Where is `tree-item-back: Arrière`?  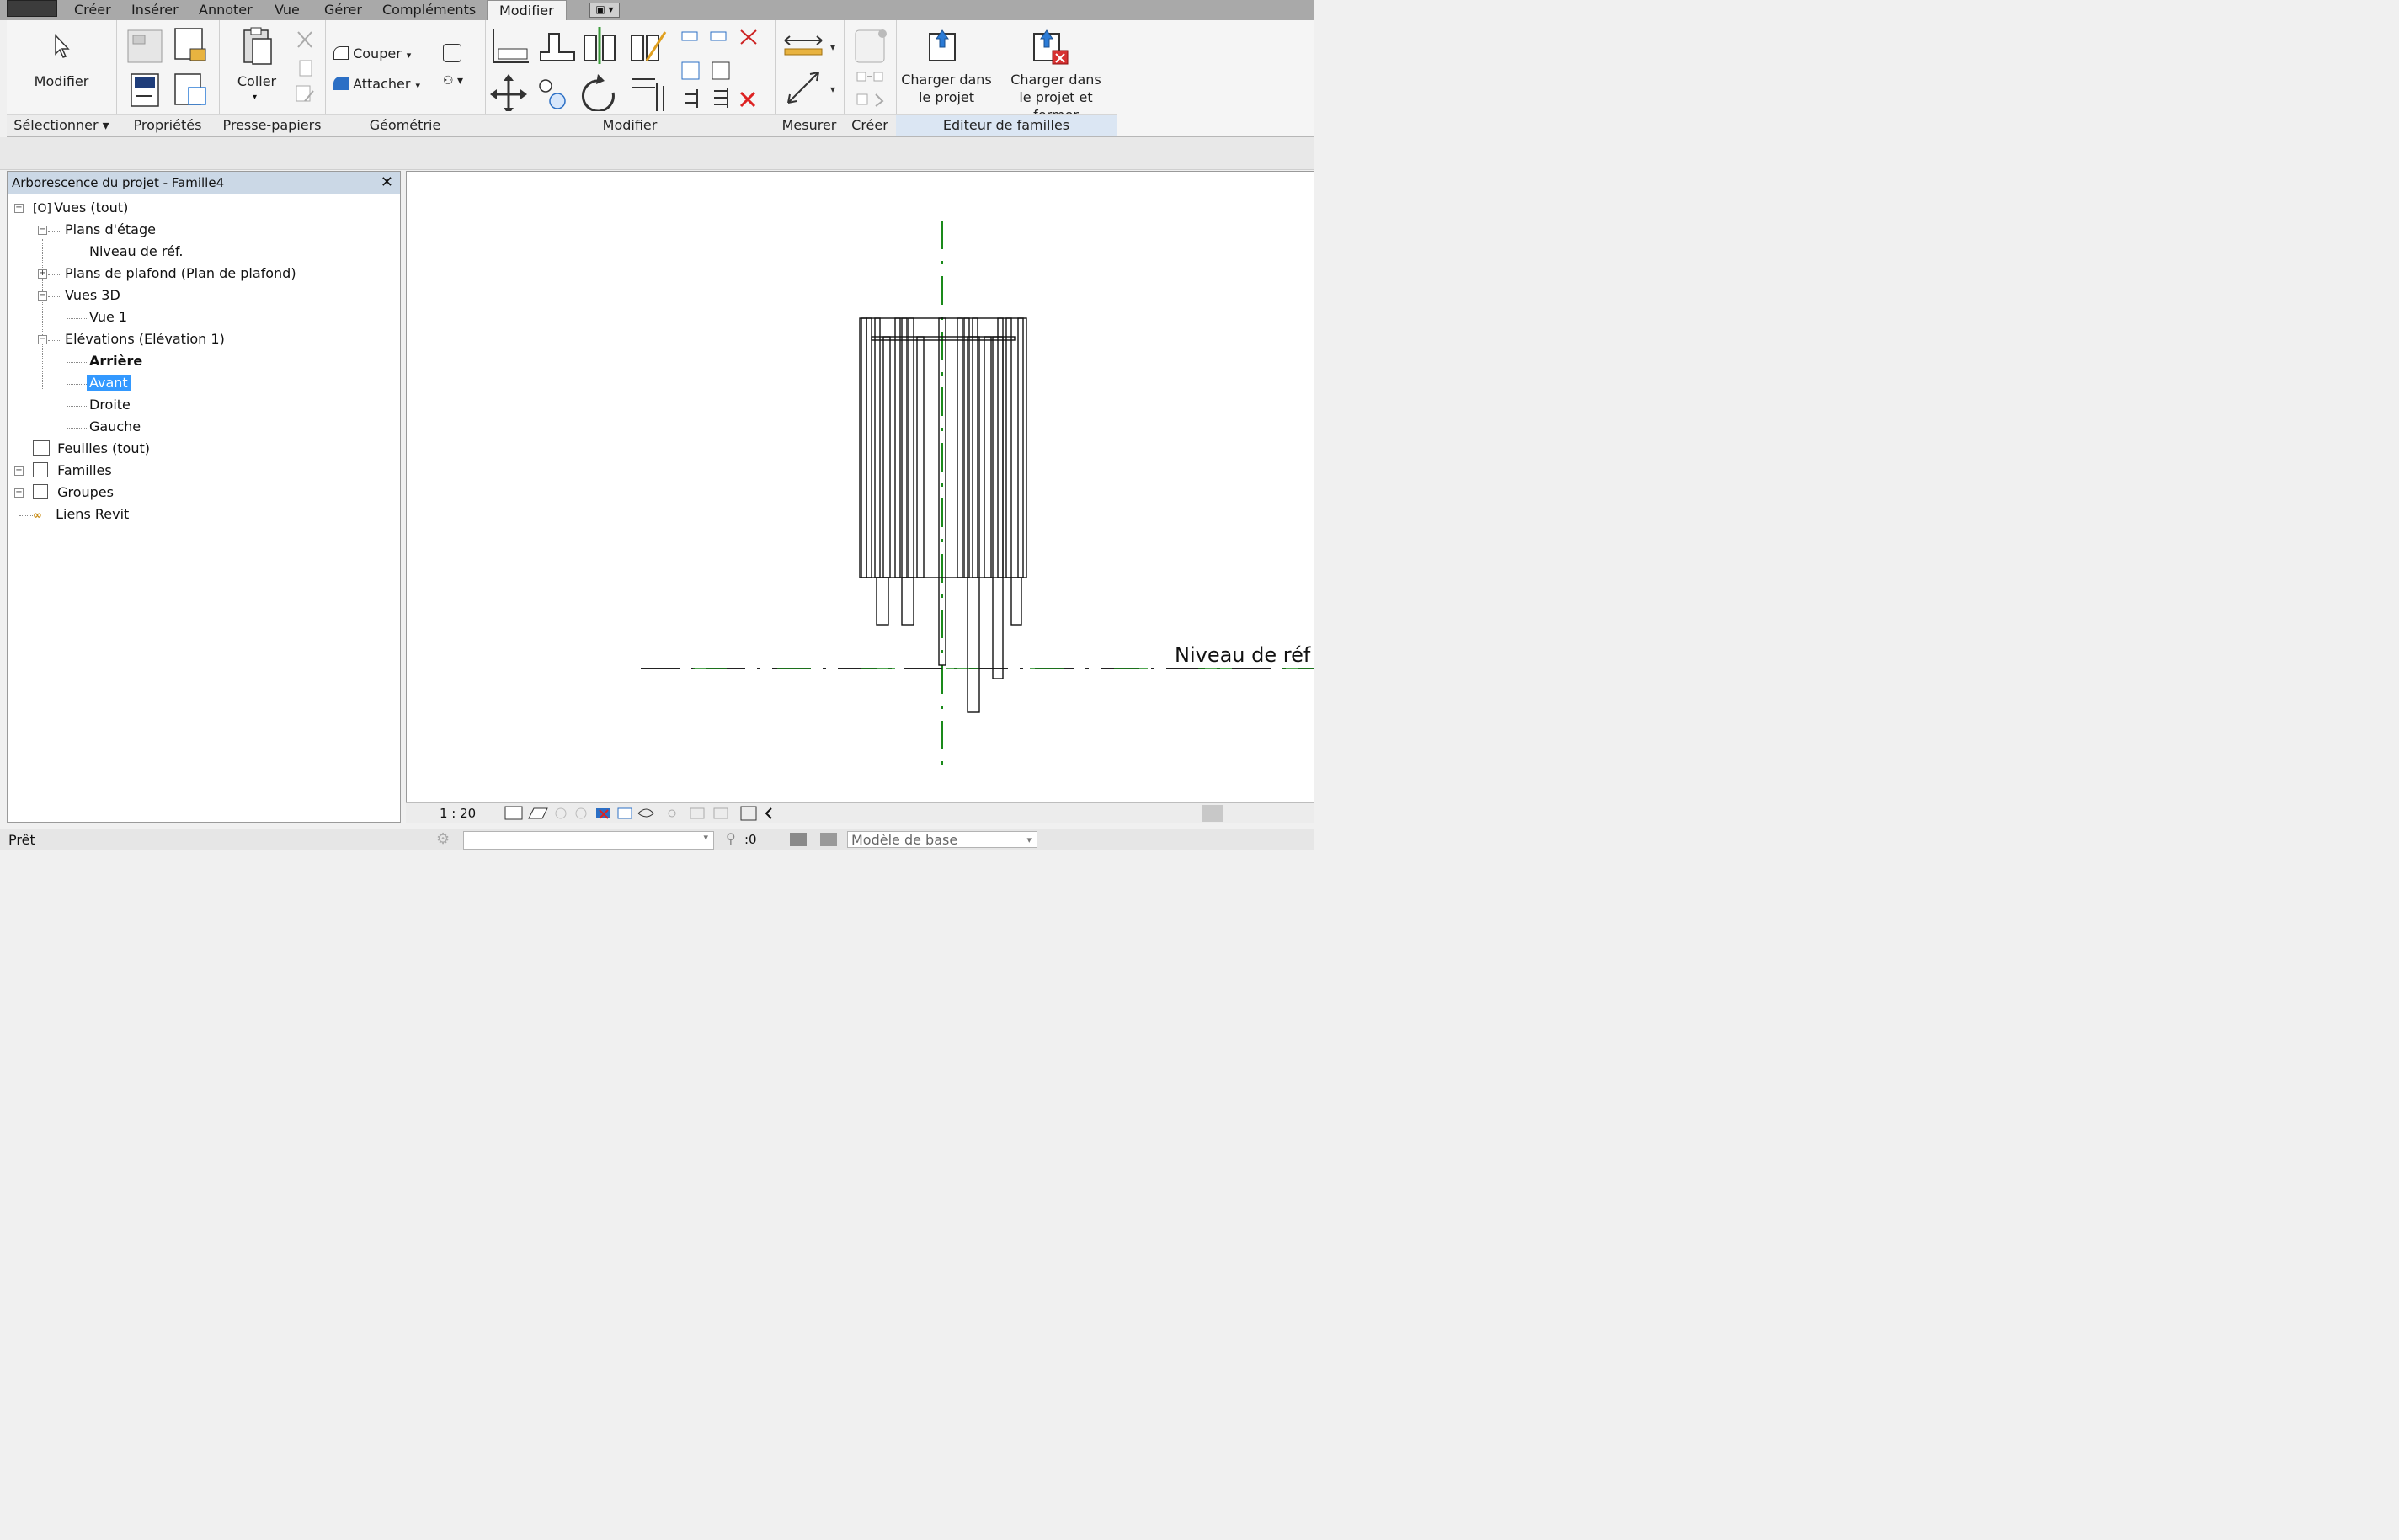 tree-item-back: Arrière is located at coordinates (115, 361).